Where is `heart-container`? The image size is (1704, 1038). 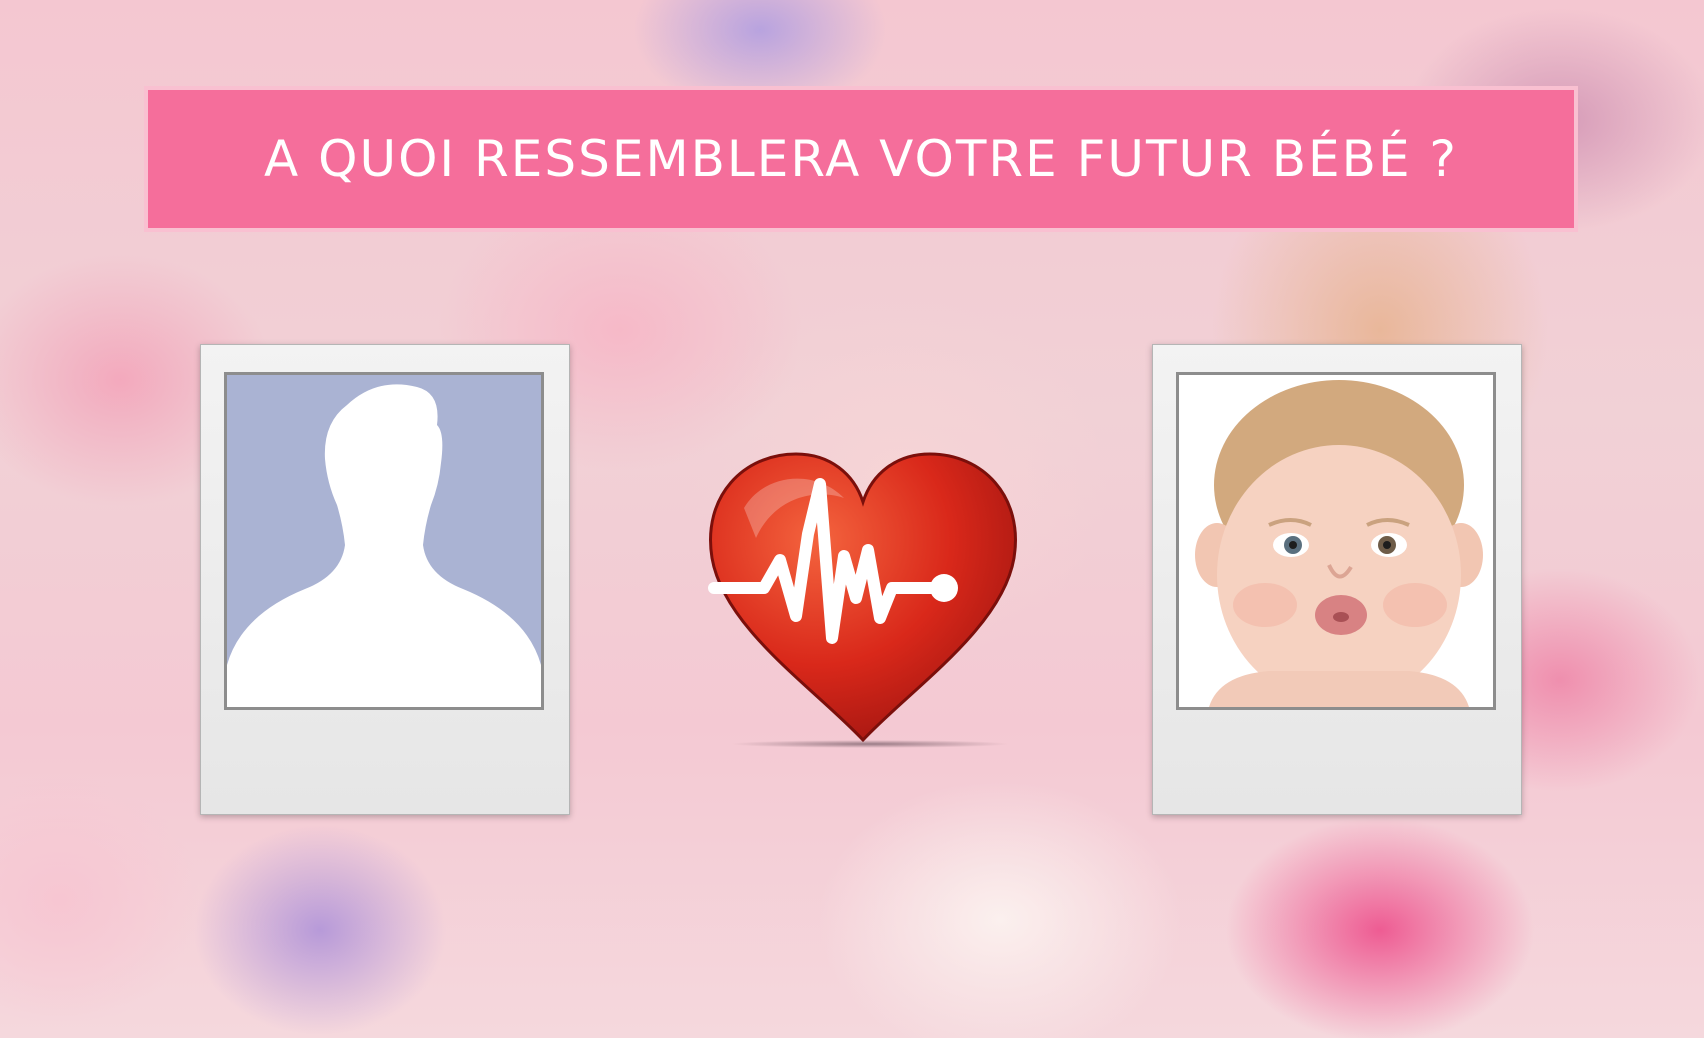
heart-container is located at coordinates (863, 598).